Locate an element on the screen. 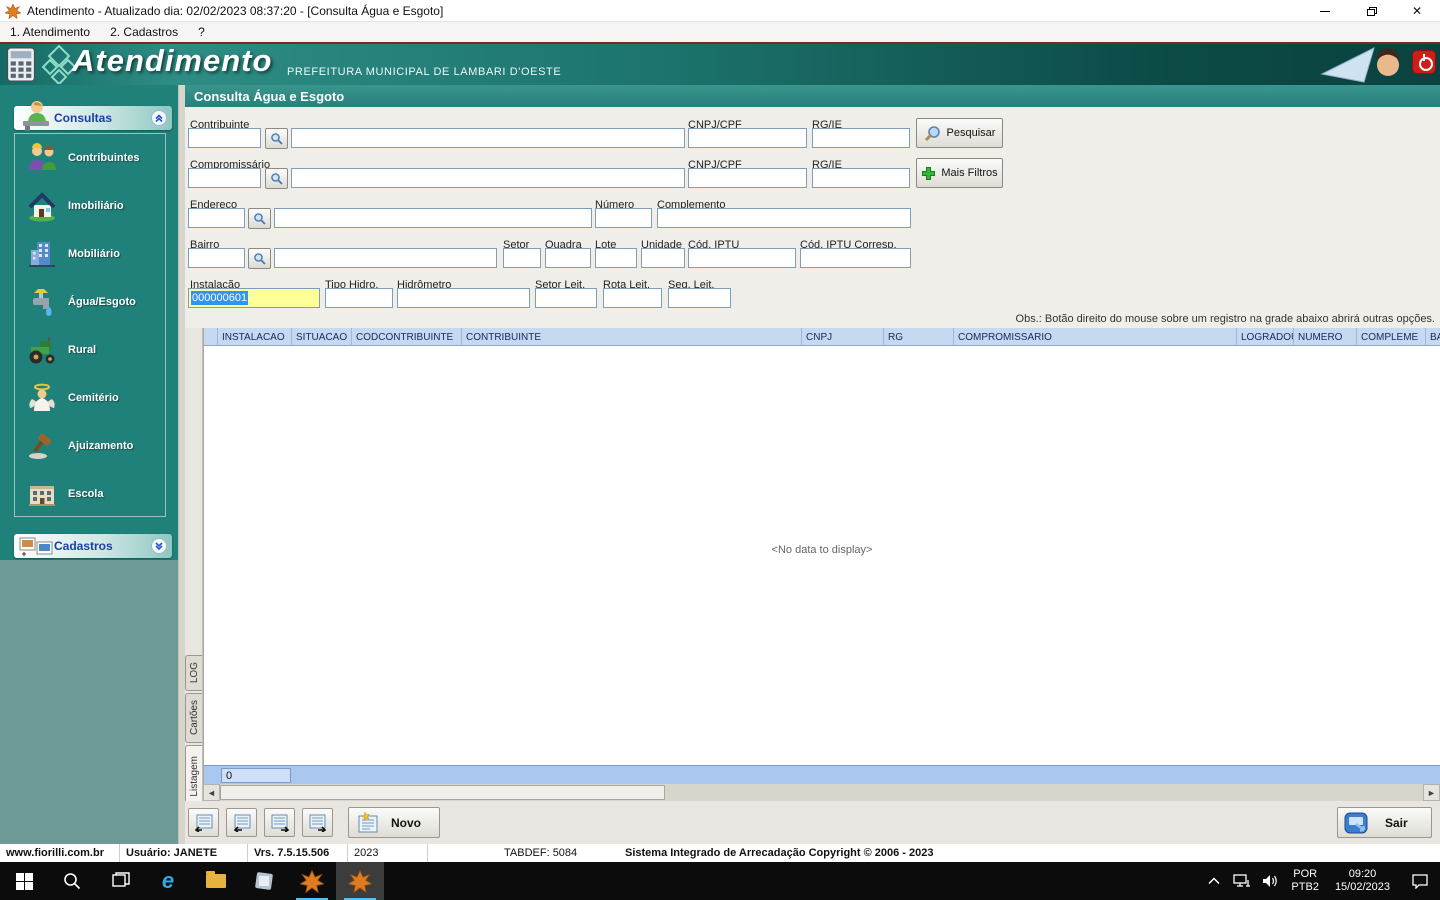 The height and width of the screenshot is (900, 1440). menu-help: ? is located at coordinates (201, 32).